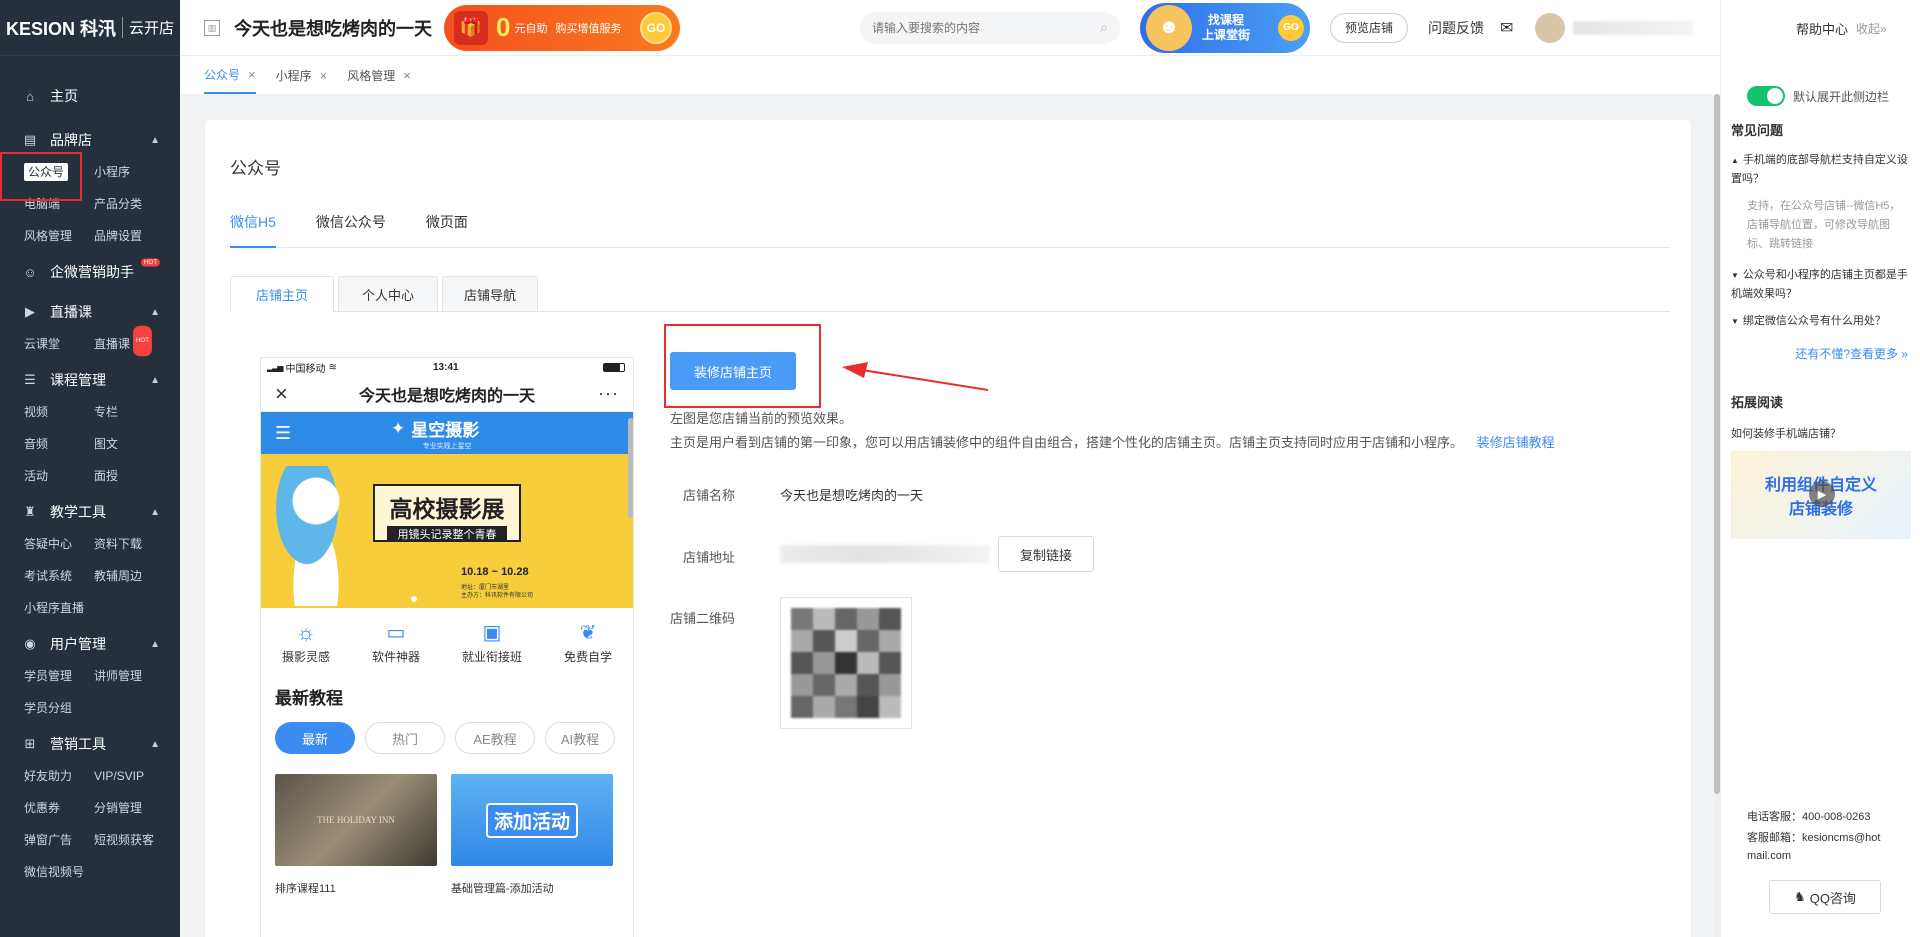 The height and width of the screenshot is (937, 1920). What do you see at coordinates (1825, 433) in the screenshot?
I see `ext-reading-item: 如何装修手机端店铺？` at bounding box center [1825, 433].